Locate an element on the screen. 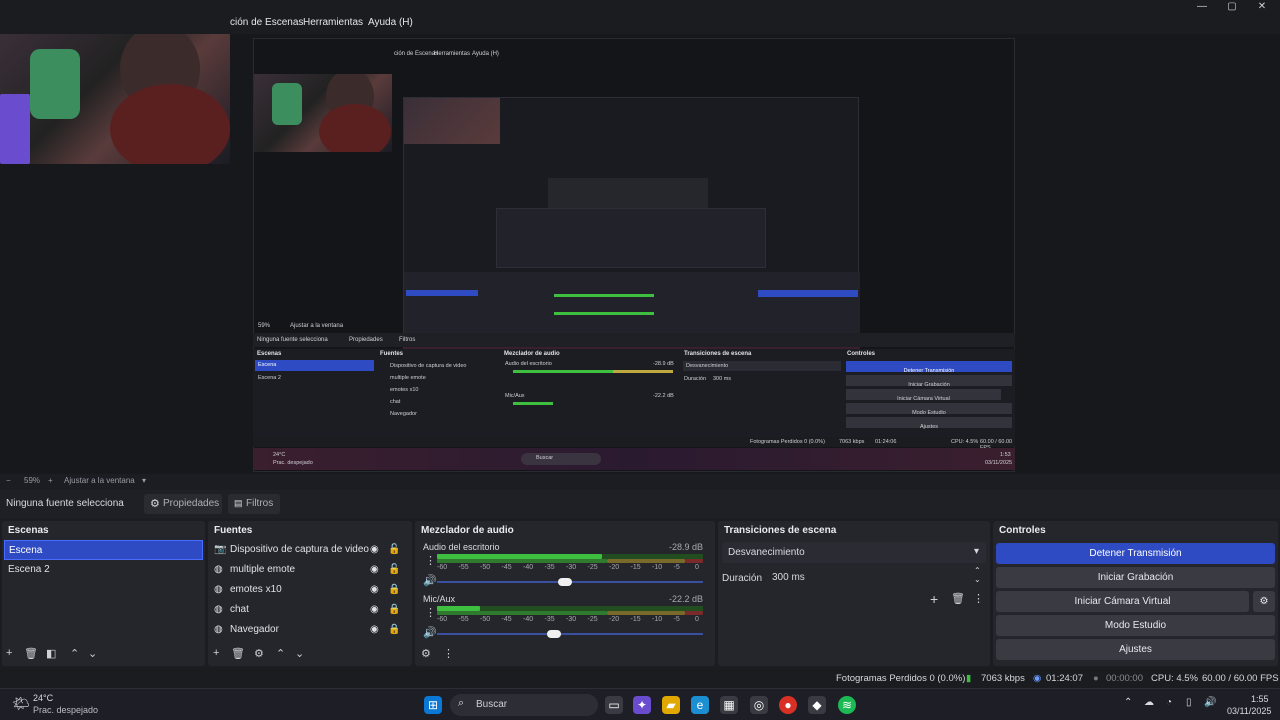  chrome-icon: ● is located at coordinates (788, 705).